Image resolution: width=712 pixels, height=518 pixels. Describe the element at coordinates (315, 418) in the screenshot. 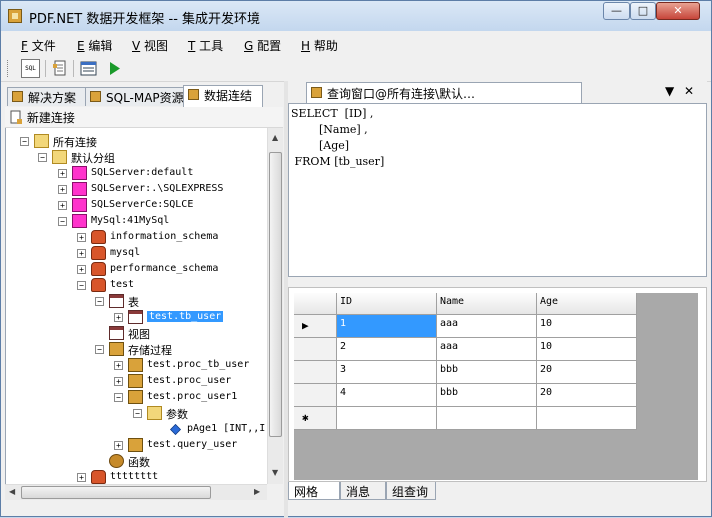

I see `row-header-new: ✱` at that location.